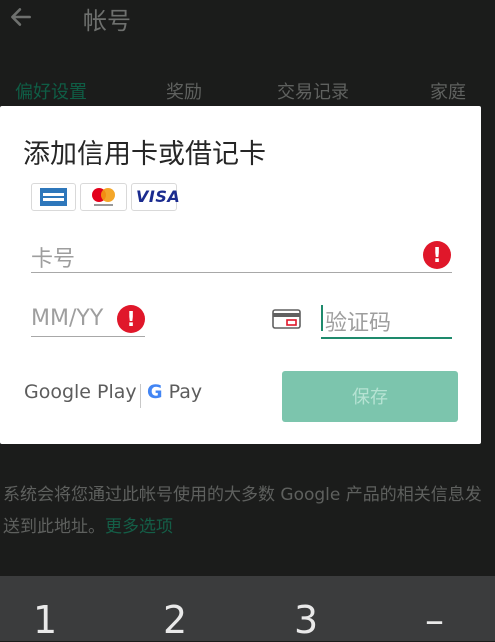  Describe the element at coordinates (45, 620) in the screenshot. I see `key-1: 1` at that location.